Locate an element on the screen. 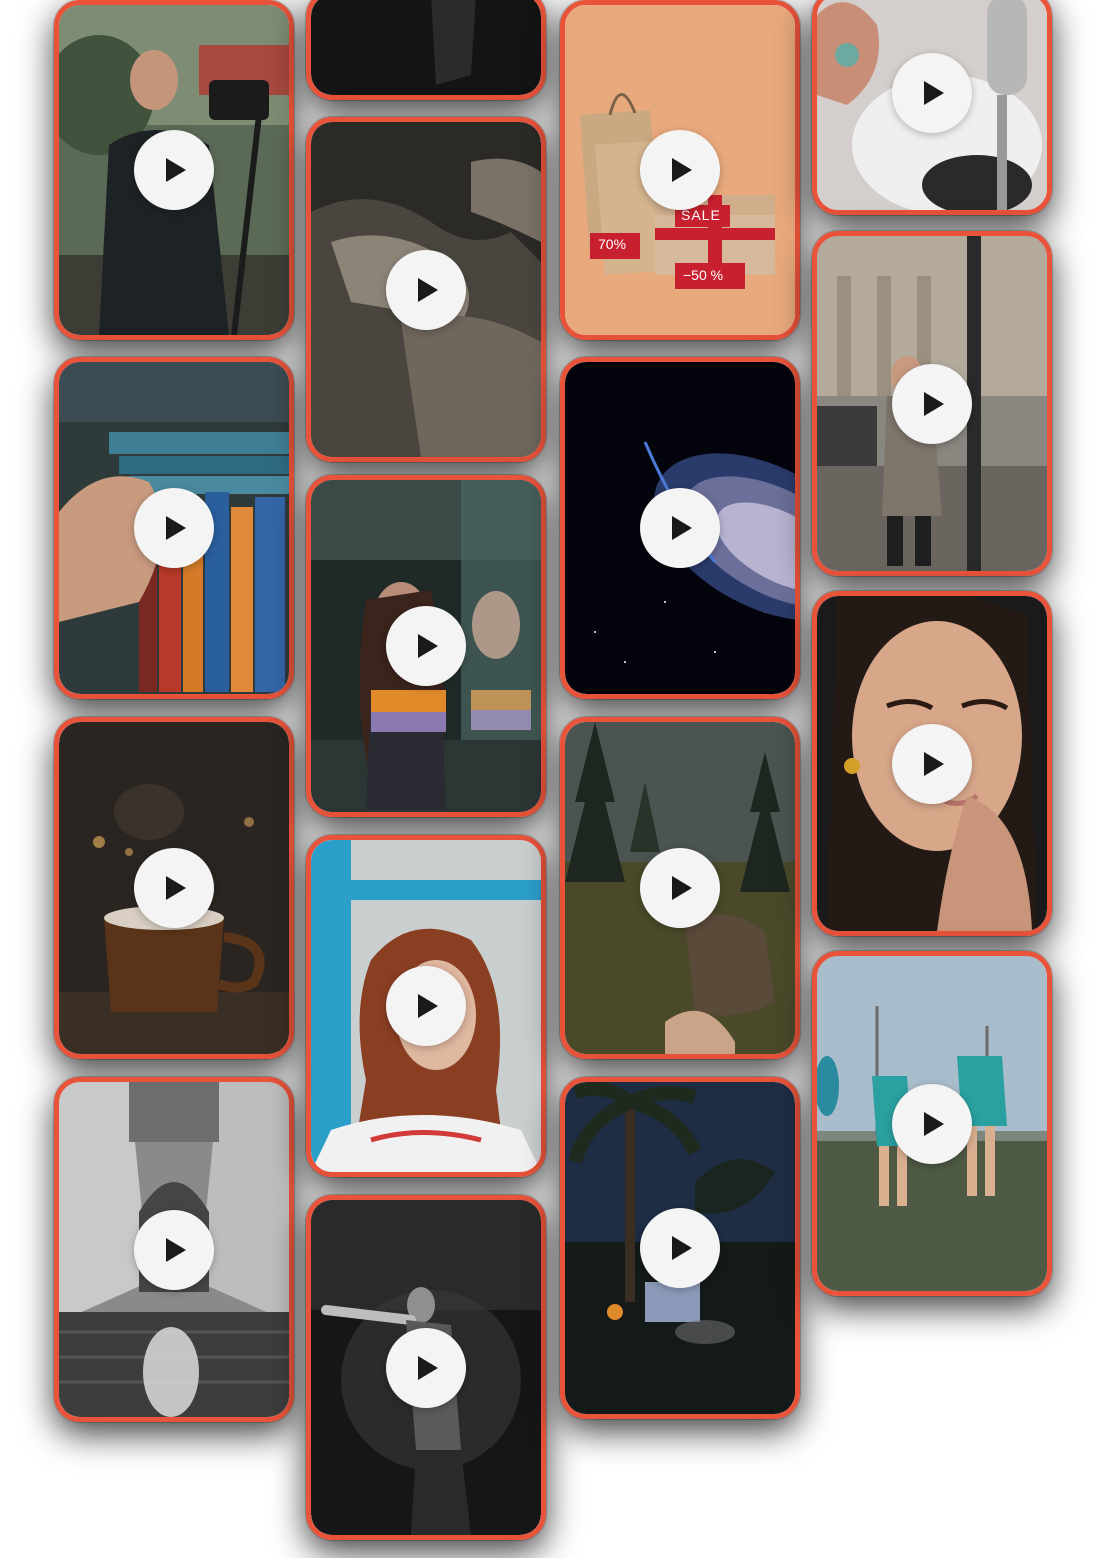  discount-tag-70: 70% is located at coordinates (612, 244).